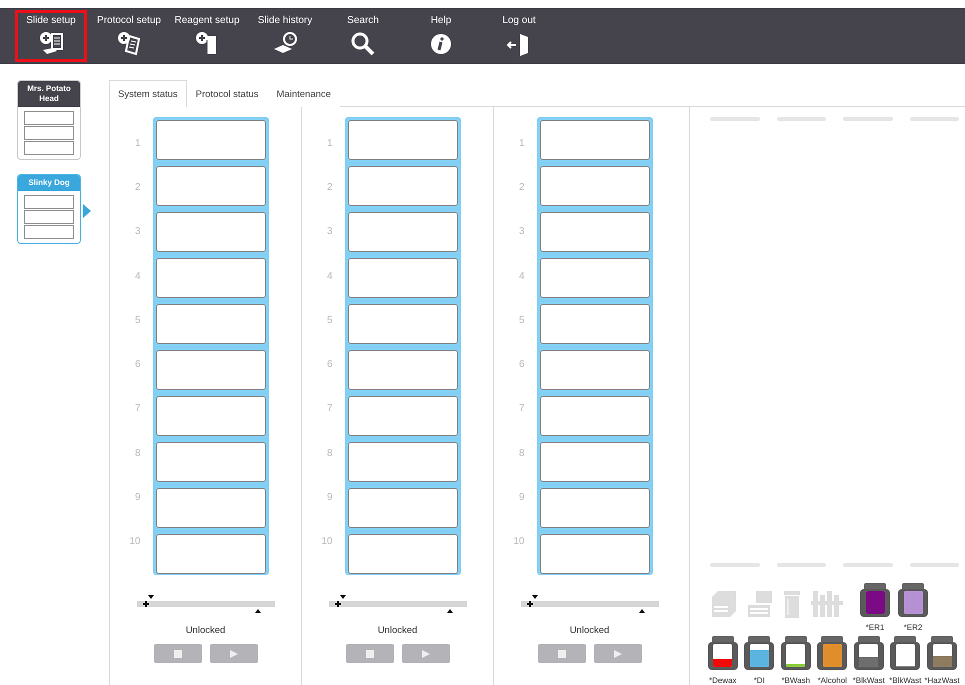  I want to click on slot-number: 10, so click(518, 542).